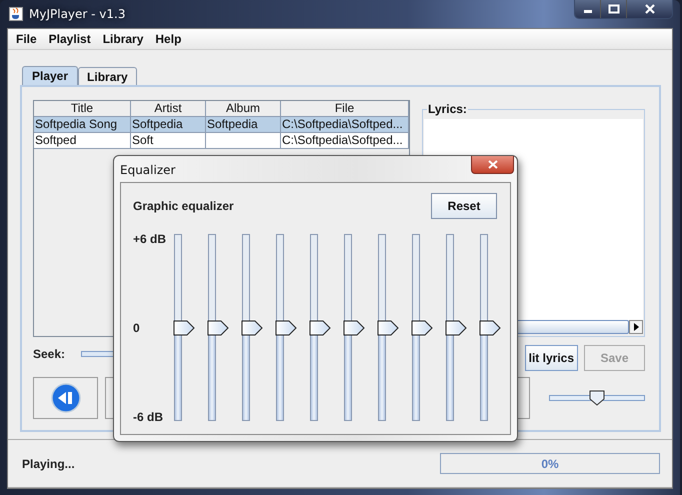 The height and width of the screenshot is (495, 682). I want to click on window-title: MyJPlayer - v1.3, so click(77, 14).